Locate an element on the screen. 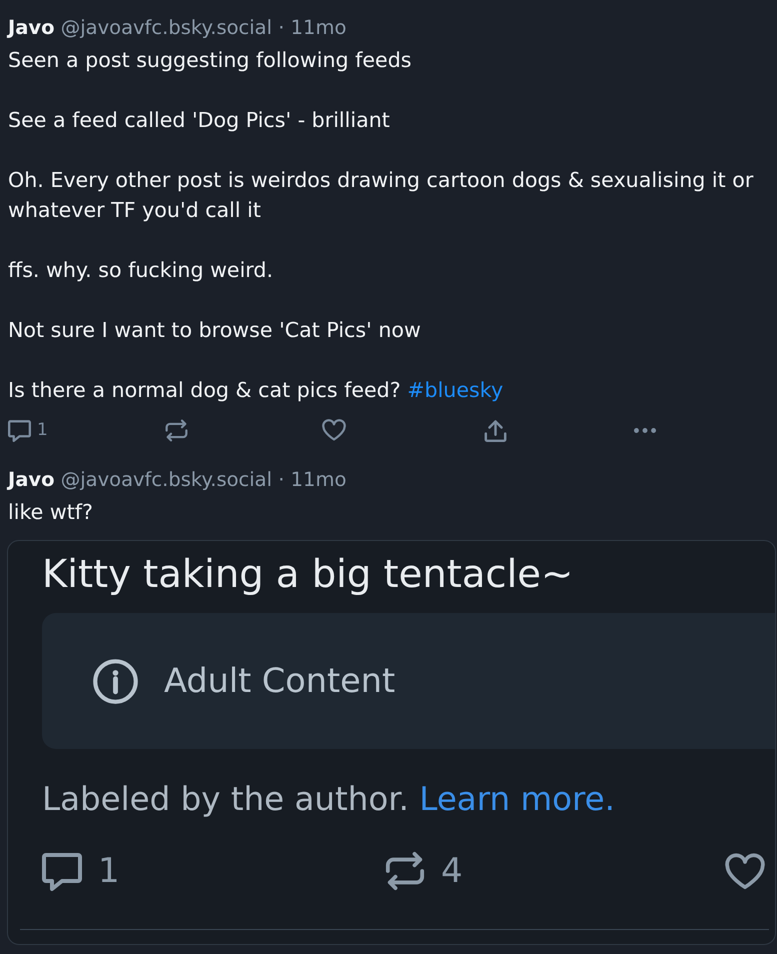 This screenshot has width=777, height=954. post-text: Is there a normal dog & cat pics feed? #bluesky is located at coordinates (255, 390).